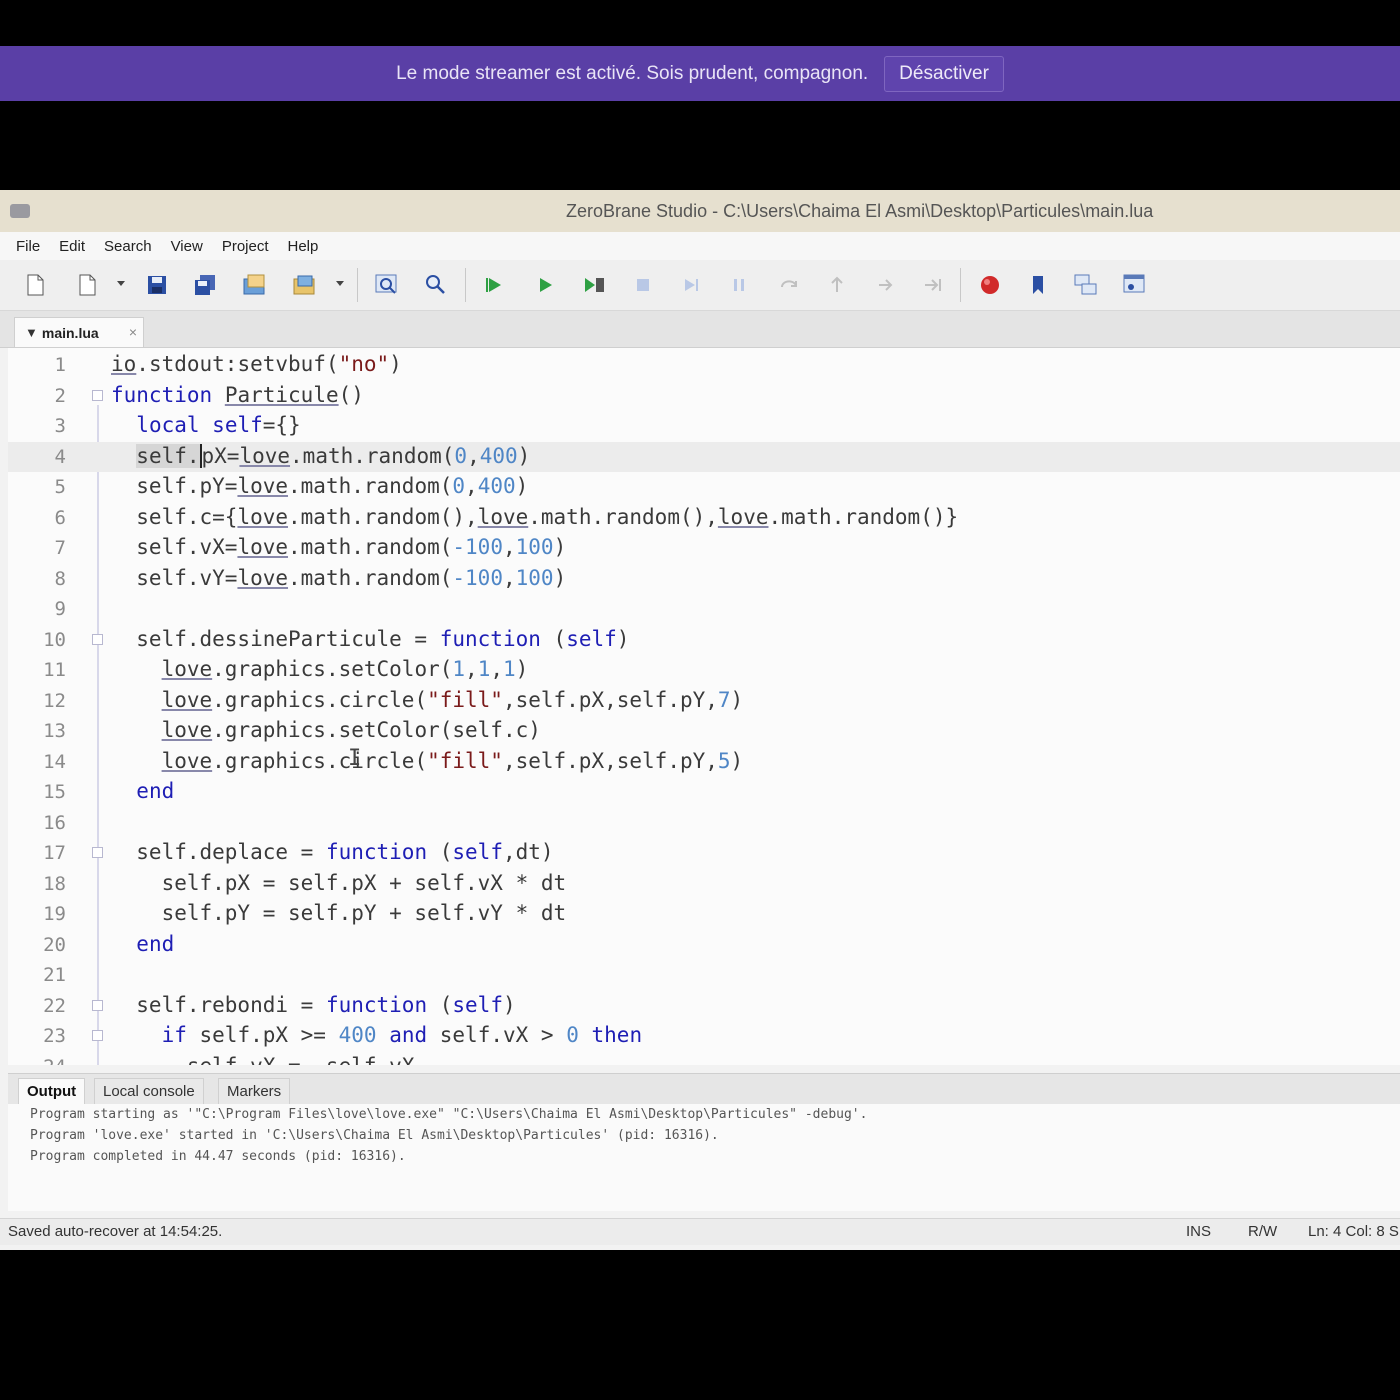 The image size is (1400, 1400). What do you see at coordinates (52, 1091) in the screenshot?
I see `tab-output: Output` at bounding box center [52, 1091].